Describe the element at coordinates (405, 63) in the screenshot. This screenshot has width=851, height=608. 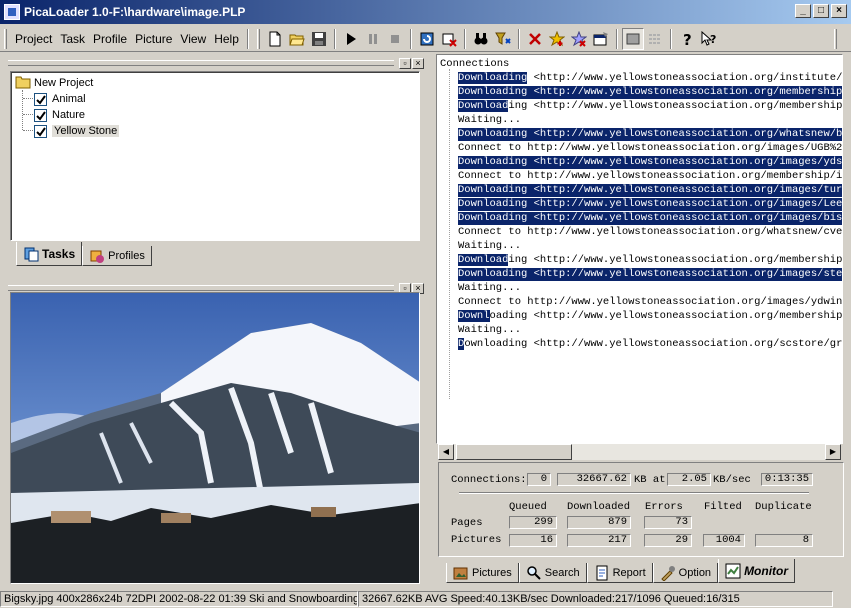
I see `tasks-panel-restore: ▫` at that location.